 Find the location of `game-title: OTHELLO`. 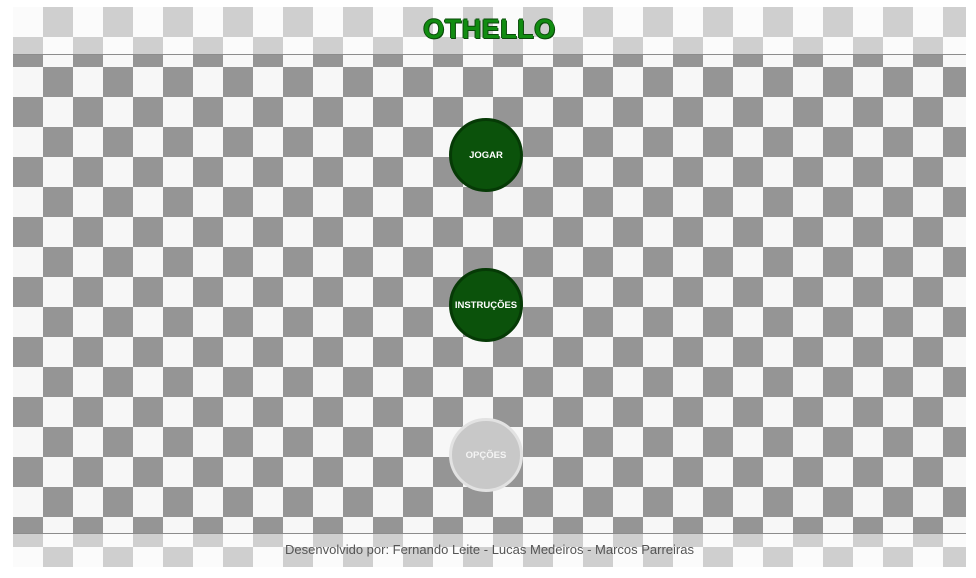

game-title: OTHELLO is located at coordinates (489, 29).